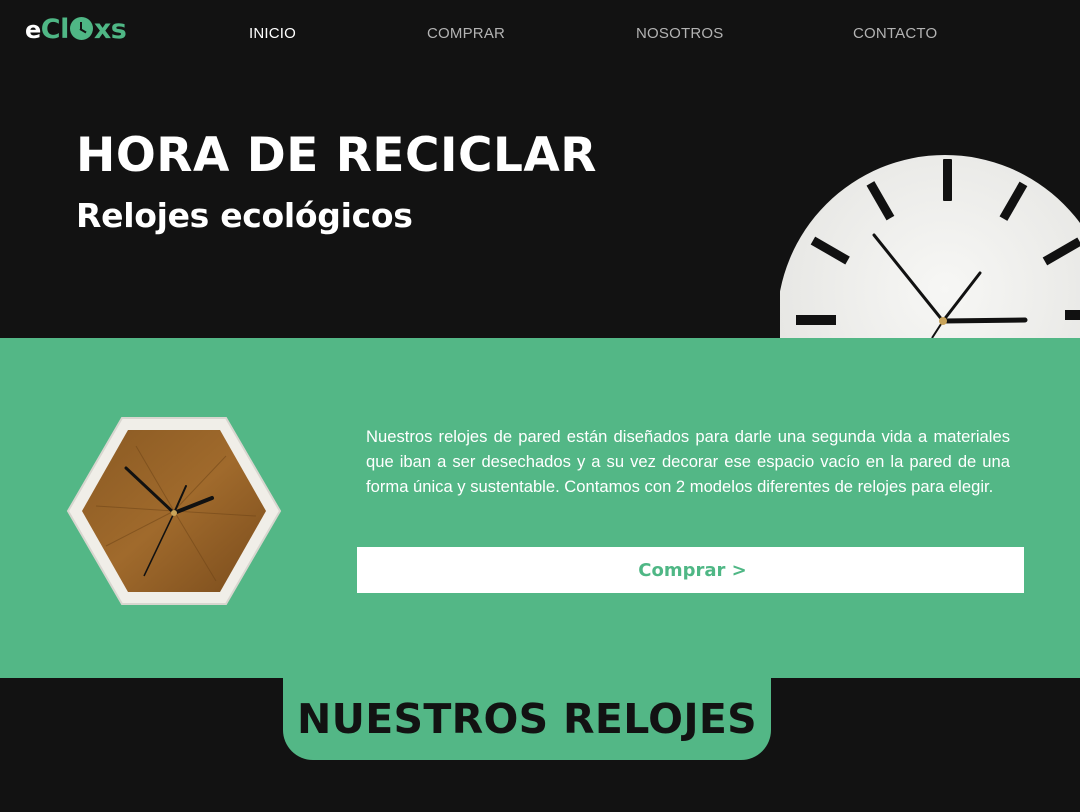  I want to click on nav-nosotros: NOSOTROS, so click(679, 33).